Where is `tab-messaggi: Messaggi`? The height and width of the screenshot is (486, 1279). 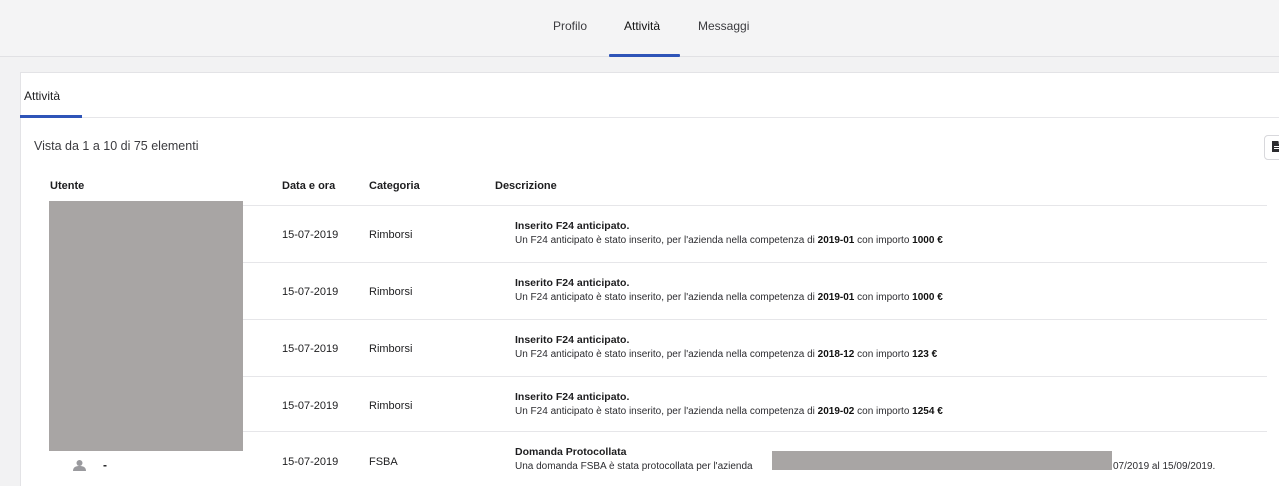
tab-messaggi: Messaggi is located at coordinates (723, 26).